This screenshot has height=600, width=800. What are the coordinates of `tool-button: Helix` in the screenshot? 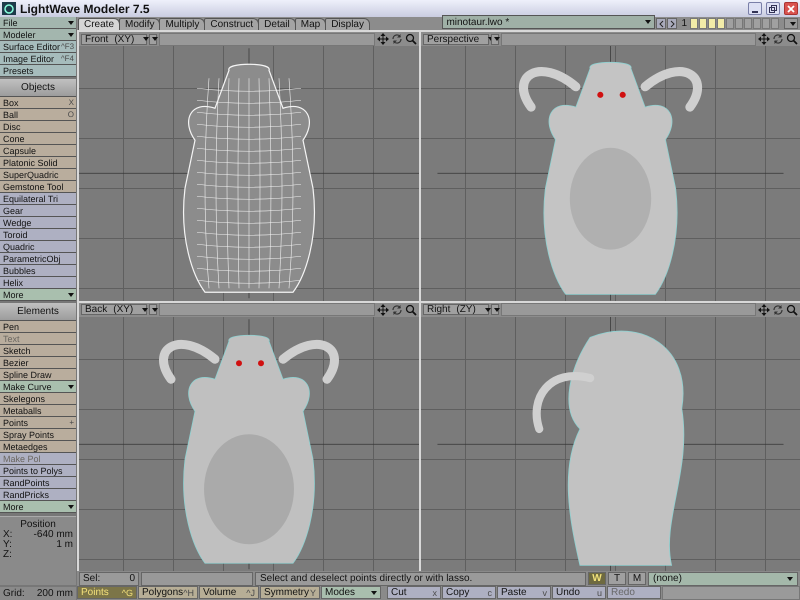 It's located at (38, 283).